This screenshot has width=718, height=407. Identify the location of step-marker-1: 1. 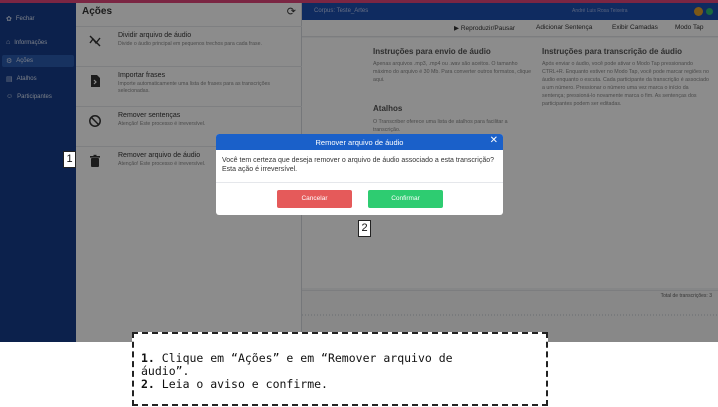
(69, 159).